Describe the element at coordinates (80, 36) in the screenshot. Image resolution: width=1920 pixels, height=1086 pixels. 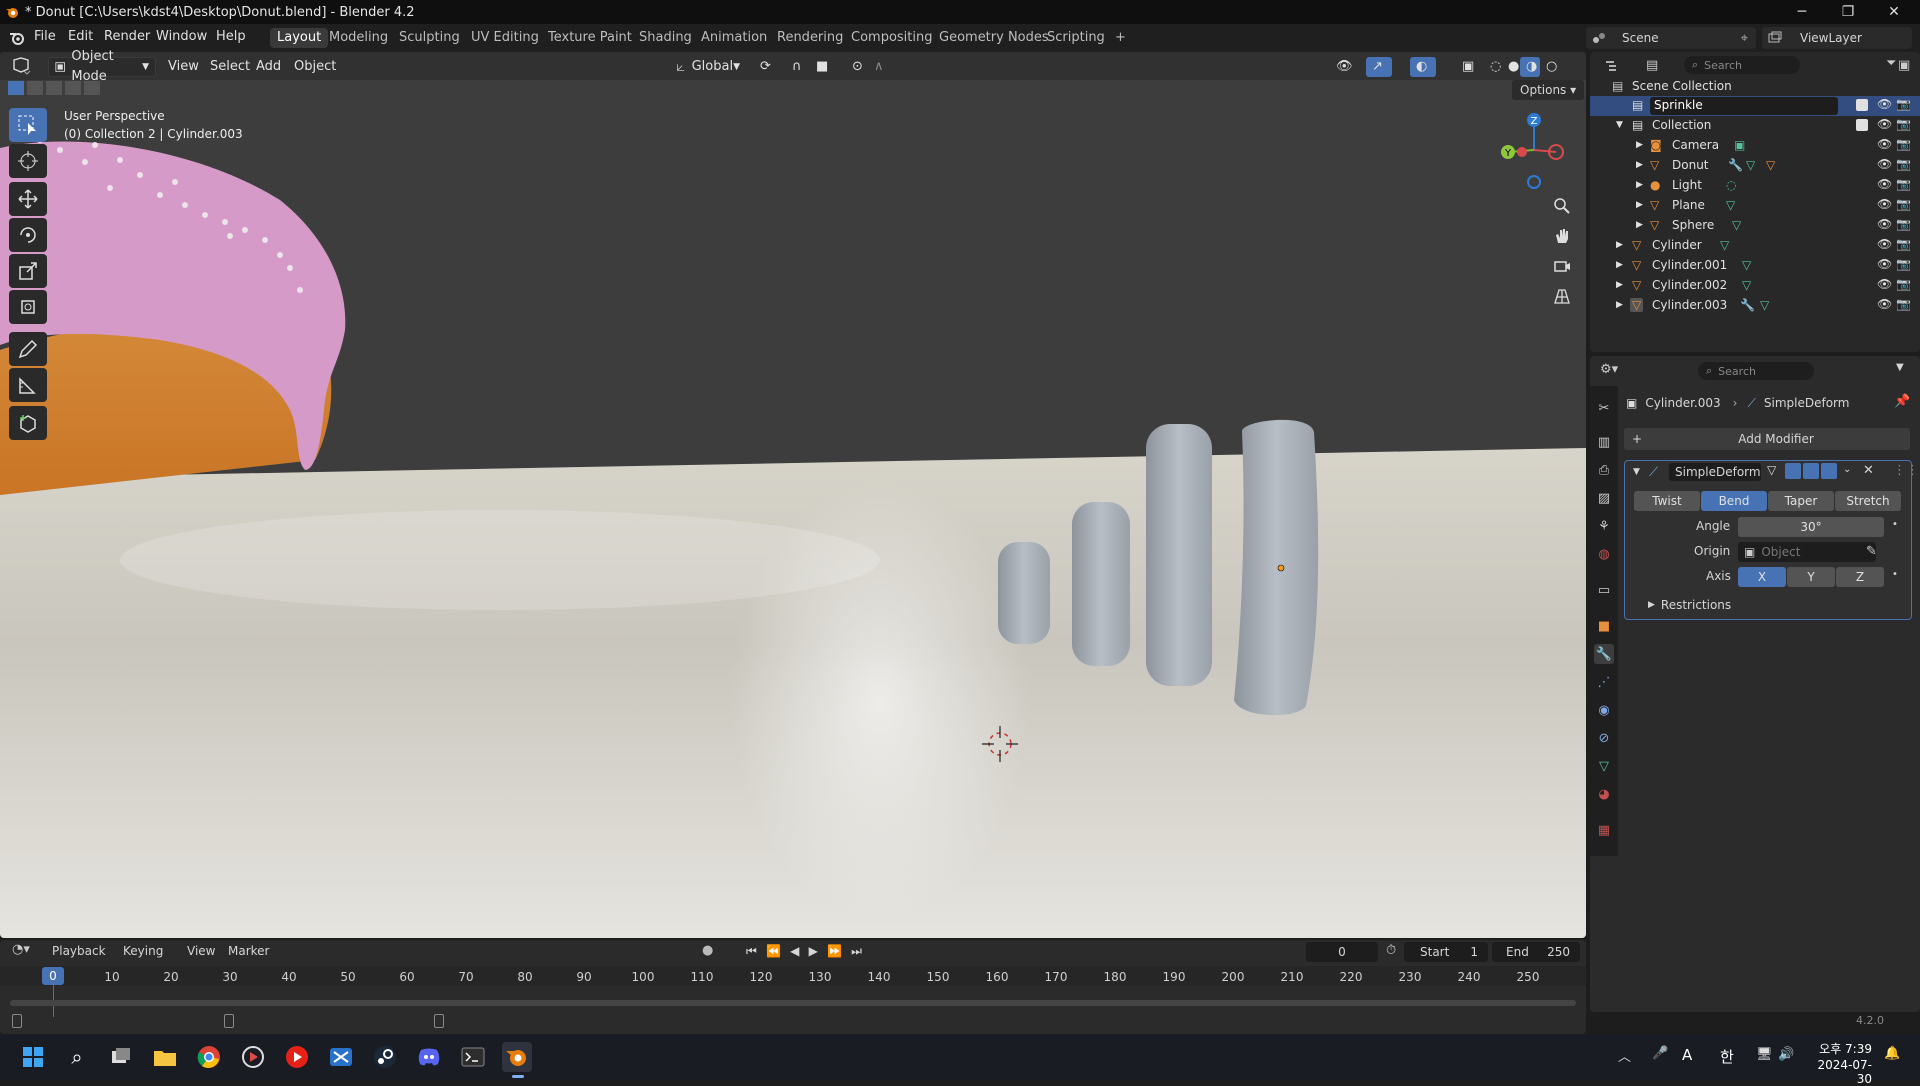
I see `menu-edit: Edit` at that location.